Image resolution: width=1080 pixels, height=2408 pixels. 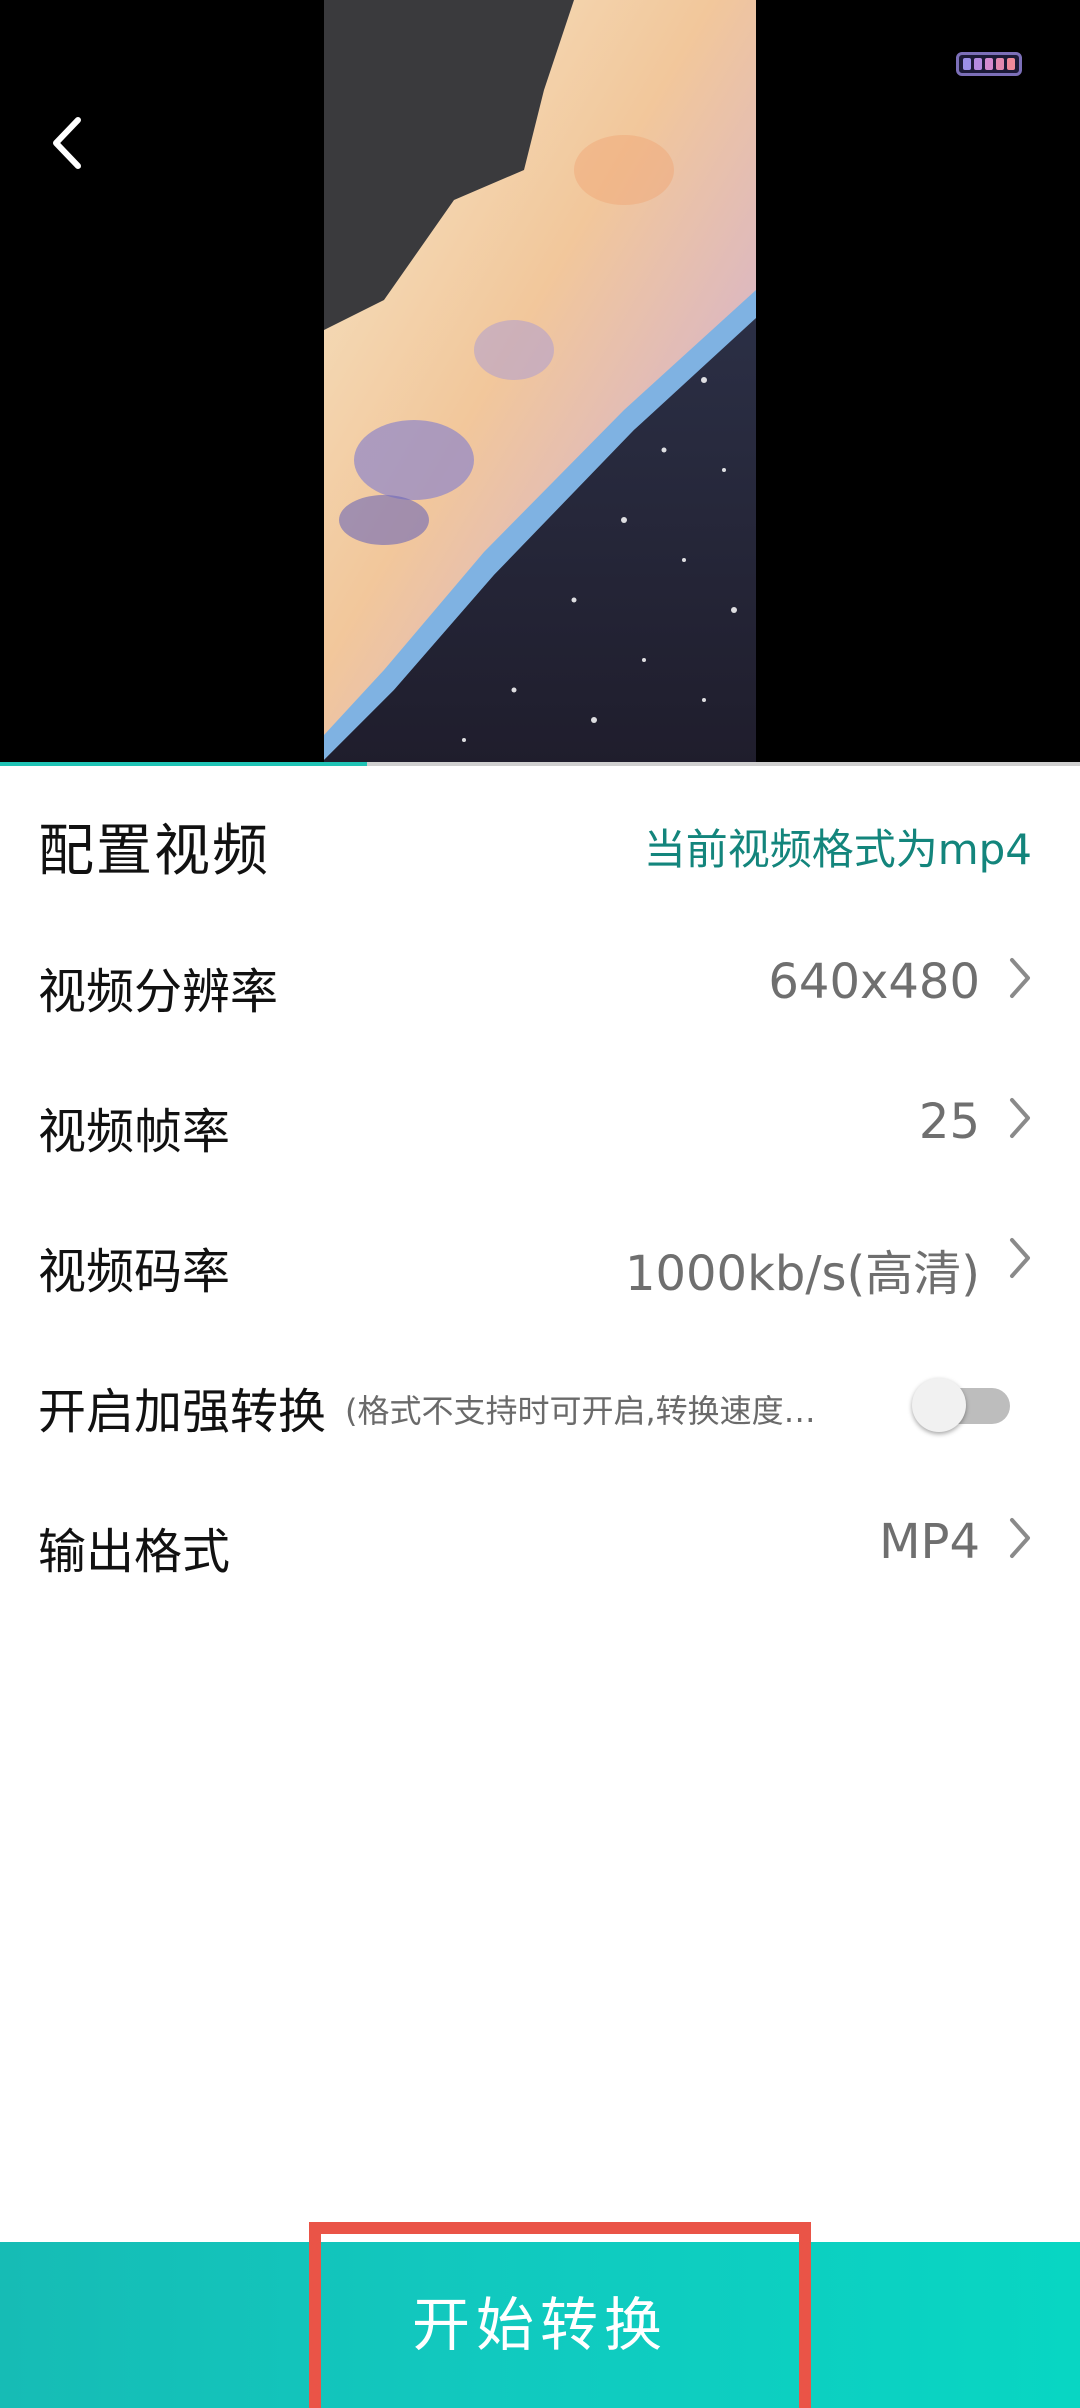 What do you see at coordinates (949, 1122) in the screenshot?
I see `frame-rate-value: 25` at bounding box center [949, 1122].